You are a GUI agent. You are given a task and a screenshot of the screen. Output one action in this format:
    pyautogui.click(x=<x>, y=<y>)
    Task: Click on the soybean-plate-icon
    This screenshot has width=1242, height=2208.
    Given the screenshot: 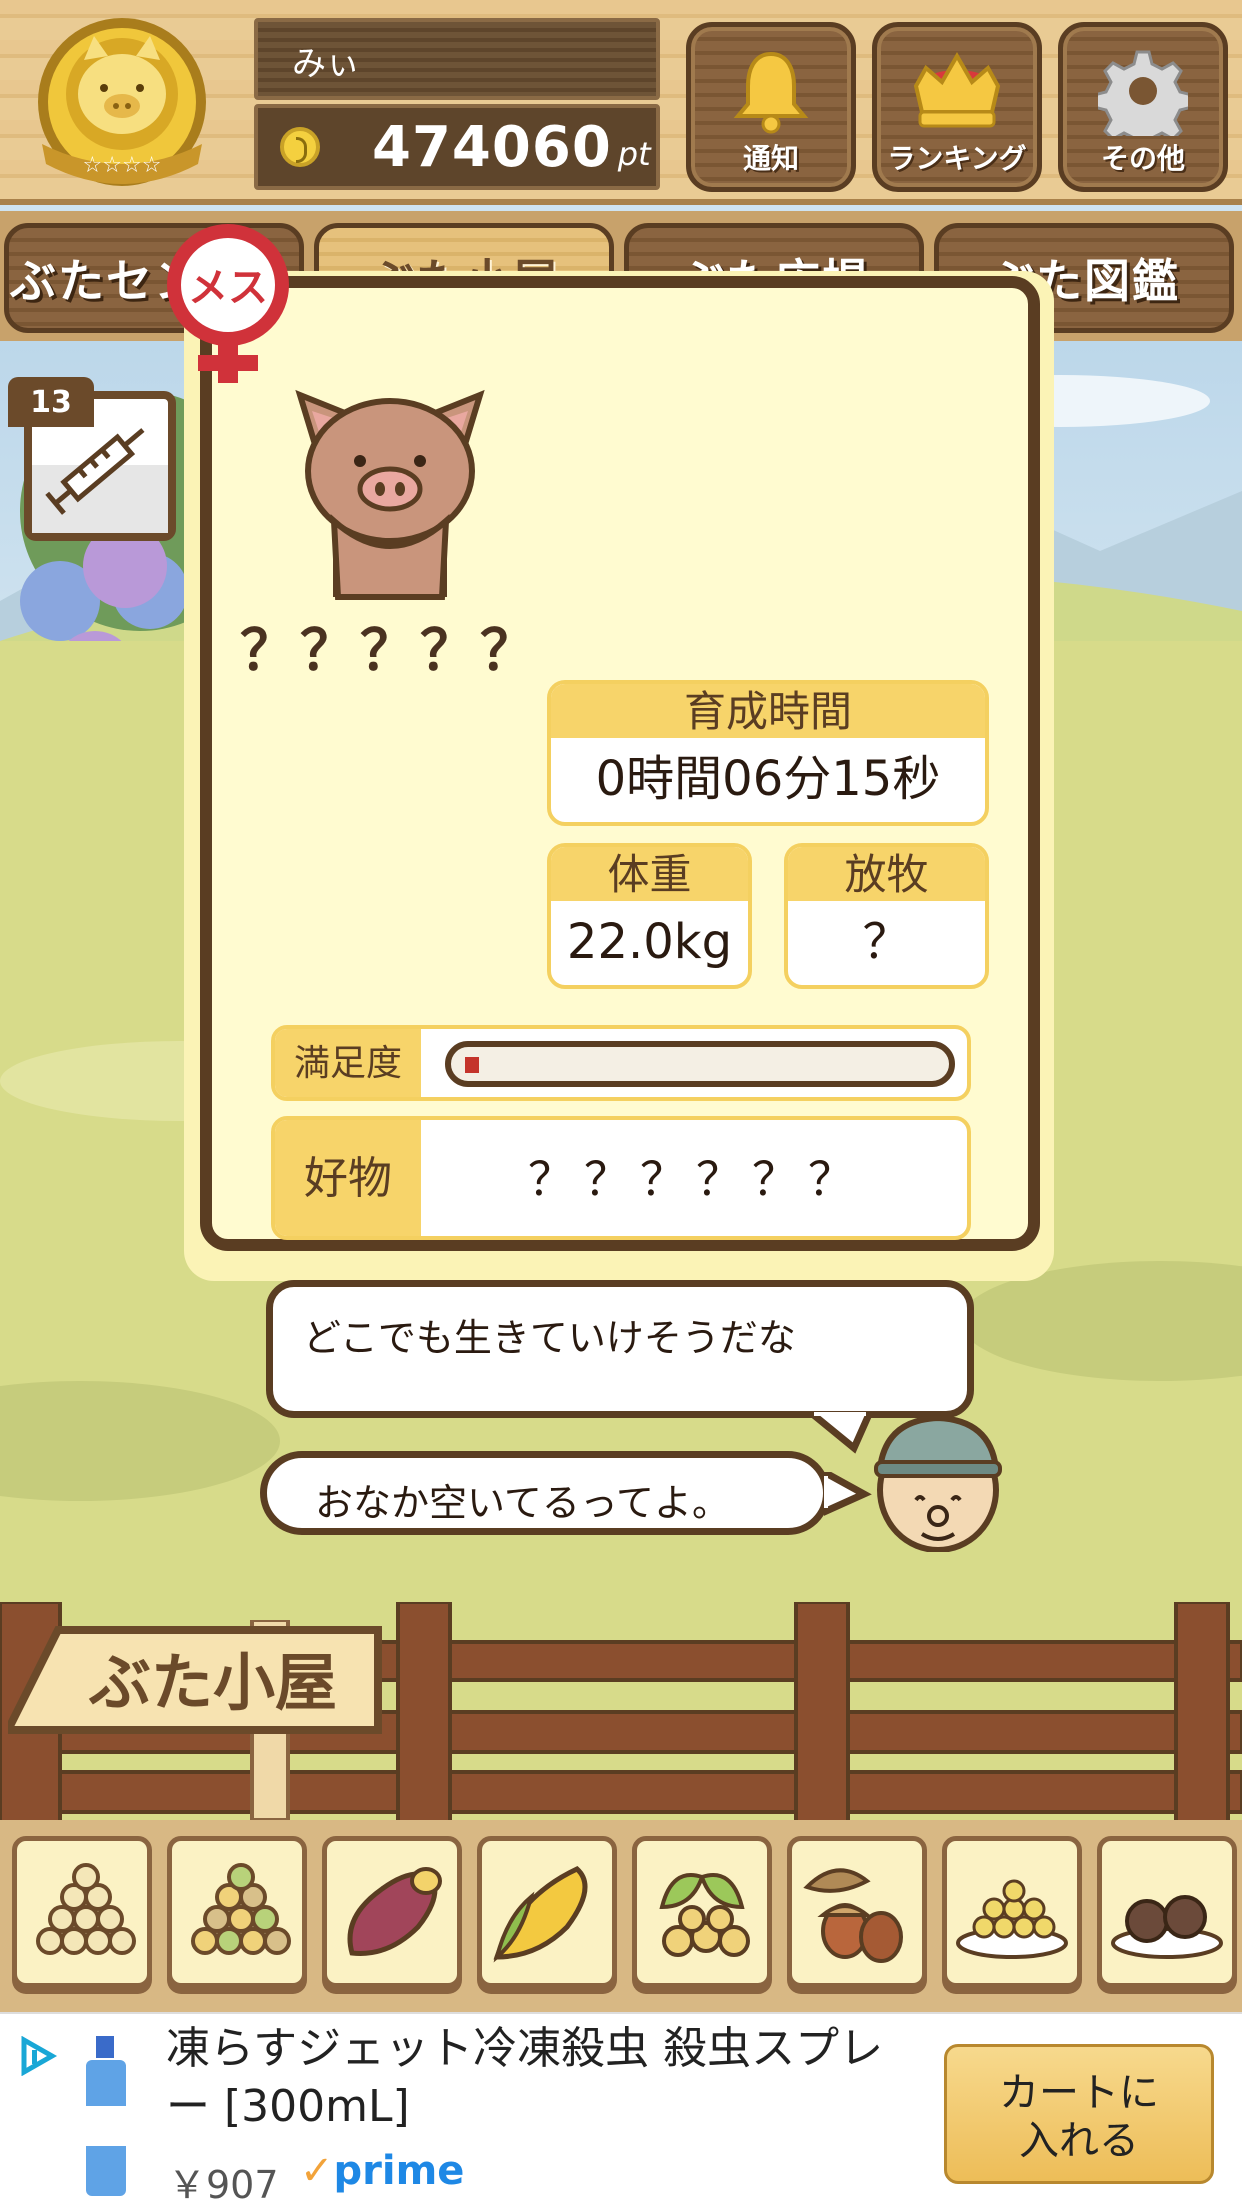 What is the action you would take?
    pyautogui.click(x=1012, y=1919)
    